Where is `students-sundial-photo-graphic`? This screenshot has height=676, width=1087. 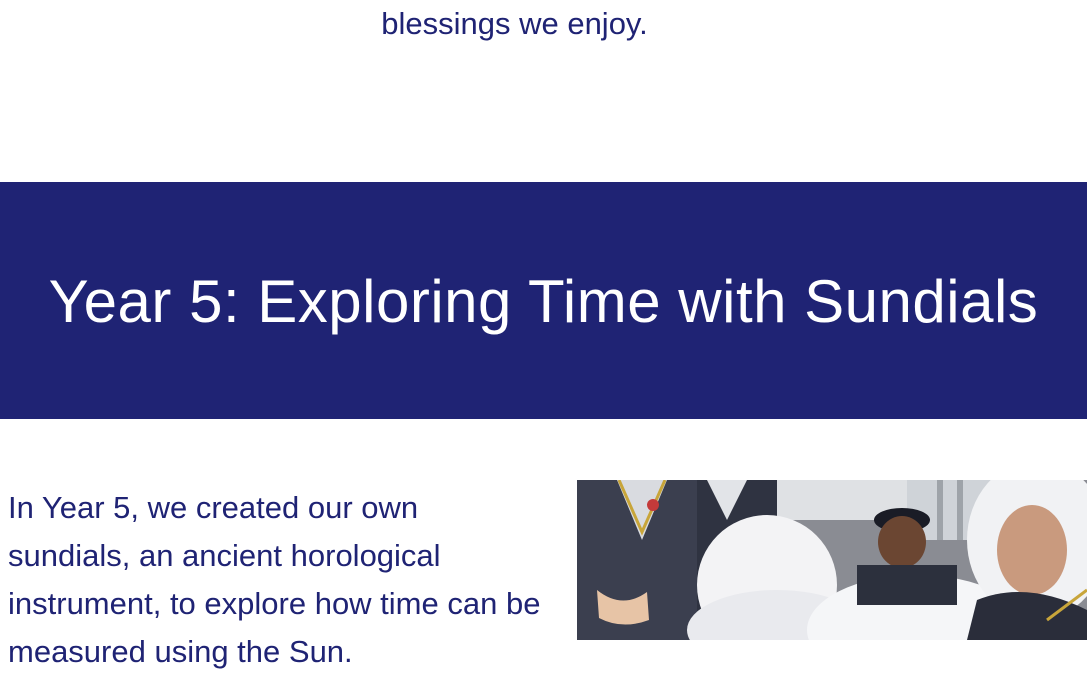
students-sundial-photo-graphic is located at coordinates (832, 560).